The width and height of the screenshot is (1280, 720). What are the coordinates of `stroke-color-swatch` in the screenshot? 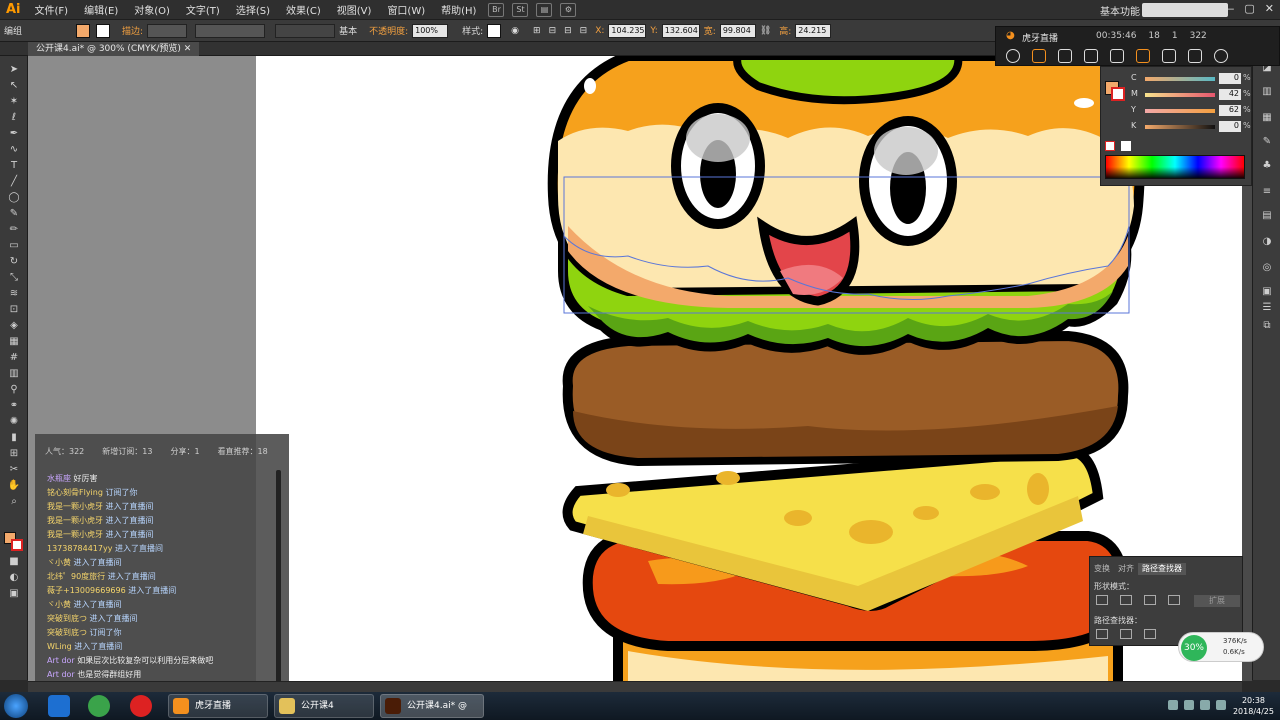 It's located at (17, 545).